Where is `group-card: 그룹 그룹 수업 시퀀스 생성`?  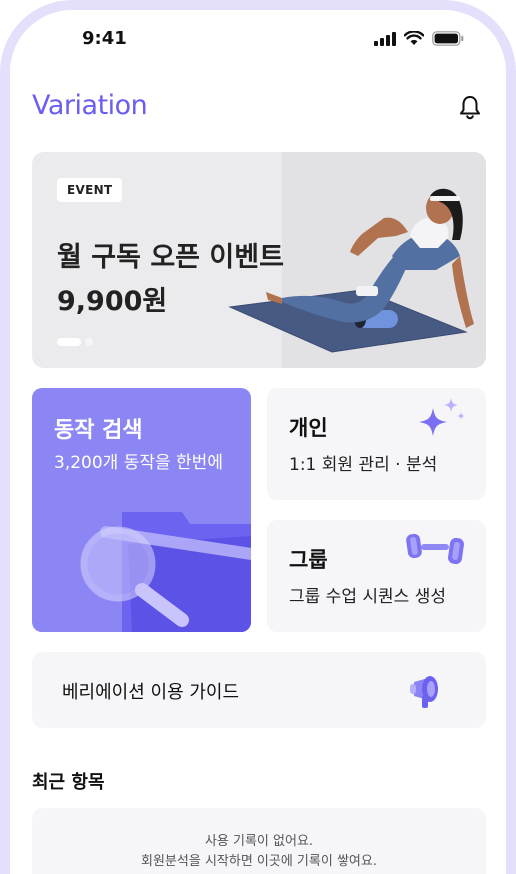 group-card: 그룹 그룹 수업 시퀀스 생성 is located at coordinates (376, 576).